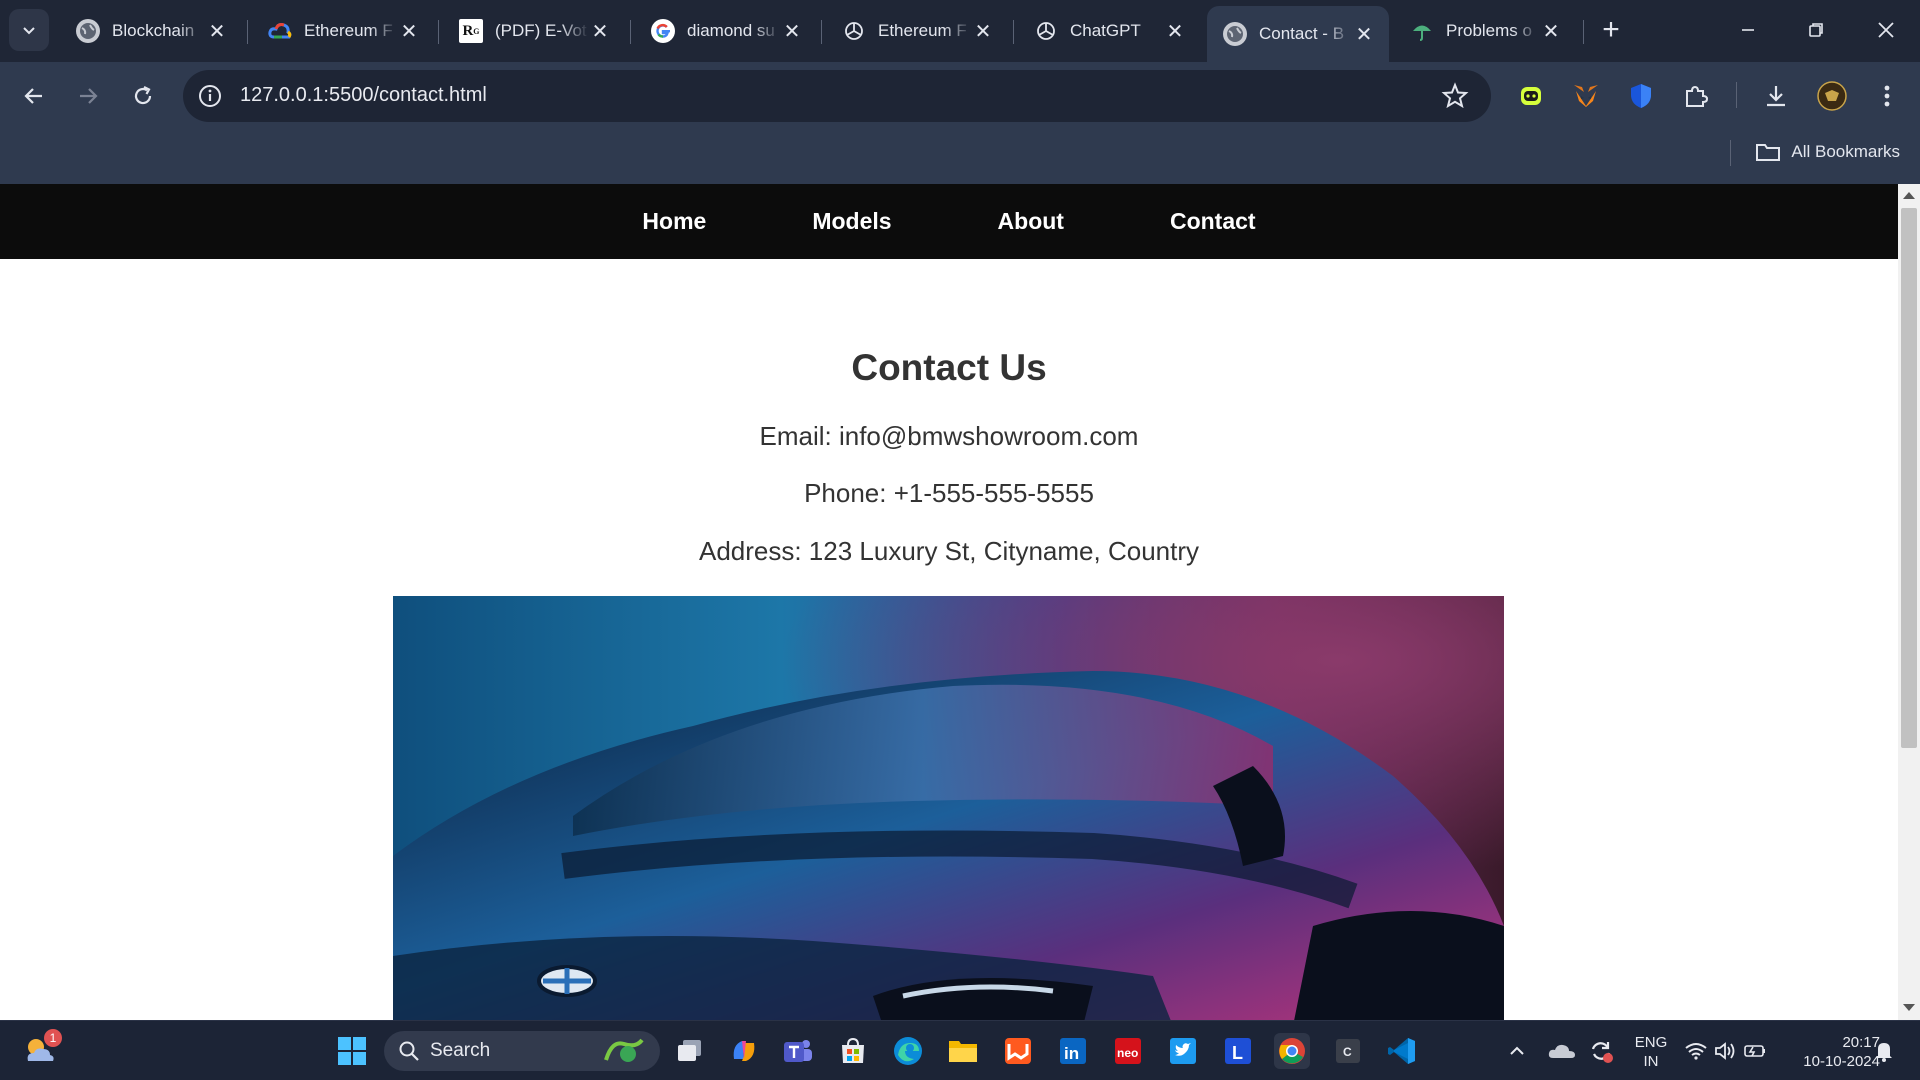  Describe the element at coordinates (949, 221) in the screenshot. I see `site-navbar: Home Models About Contact` at that location.